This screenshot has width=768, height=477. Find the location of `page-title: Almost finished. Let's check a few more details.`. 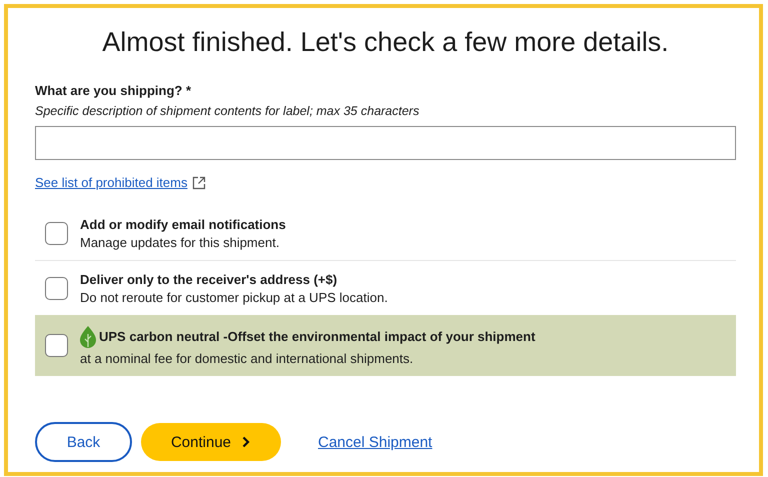

page-title: Almost finished. Let's check a few more details. is located at coordinates (385, 42).